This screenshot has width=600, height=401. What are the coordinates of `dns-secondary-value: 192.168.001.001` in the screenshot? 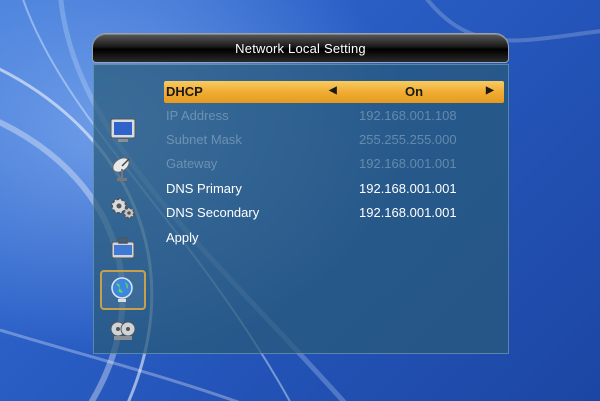 It's located at (408, 212).